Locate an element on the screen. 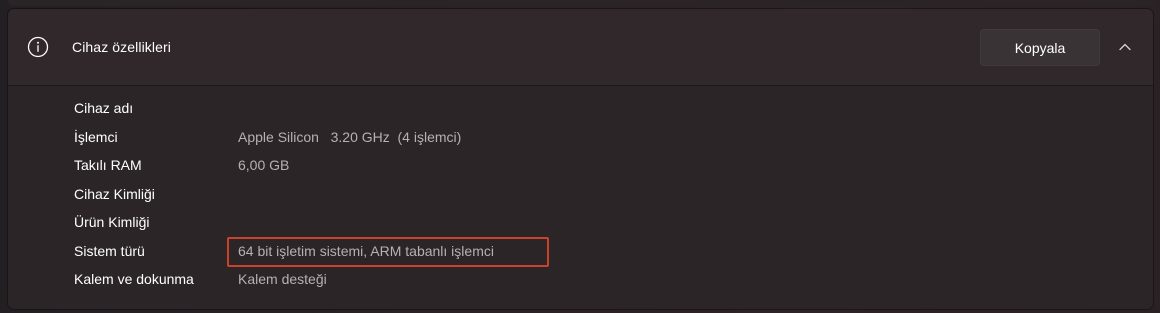 The height and width of the screenshot is (313, 1160). copy-button: Kopyala is located at coordinates (1040, 47).